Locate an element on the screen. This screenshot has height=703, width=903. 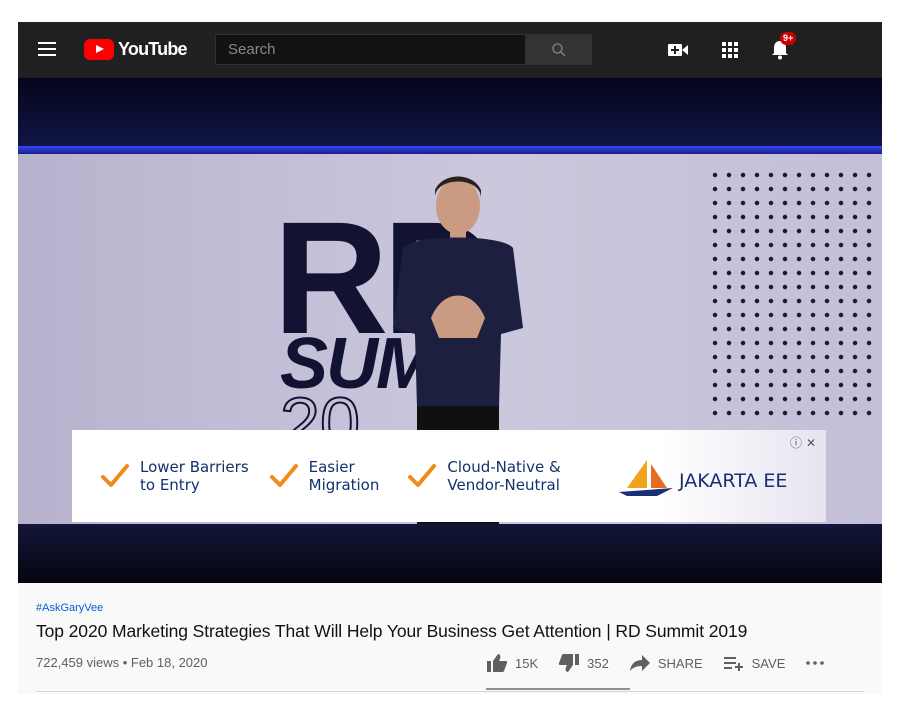
search-icon is located at coordinates (559, 49).